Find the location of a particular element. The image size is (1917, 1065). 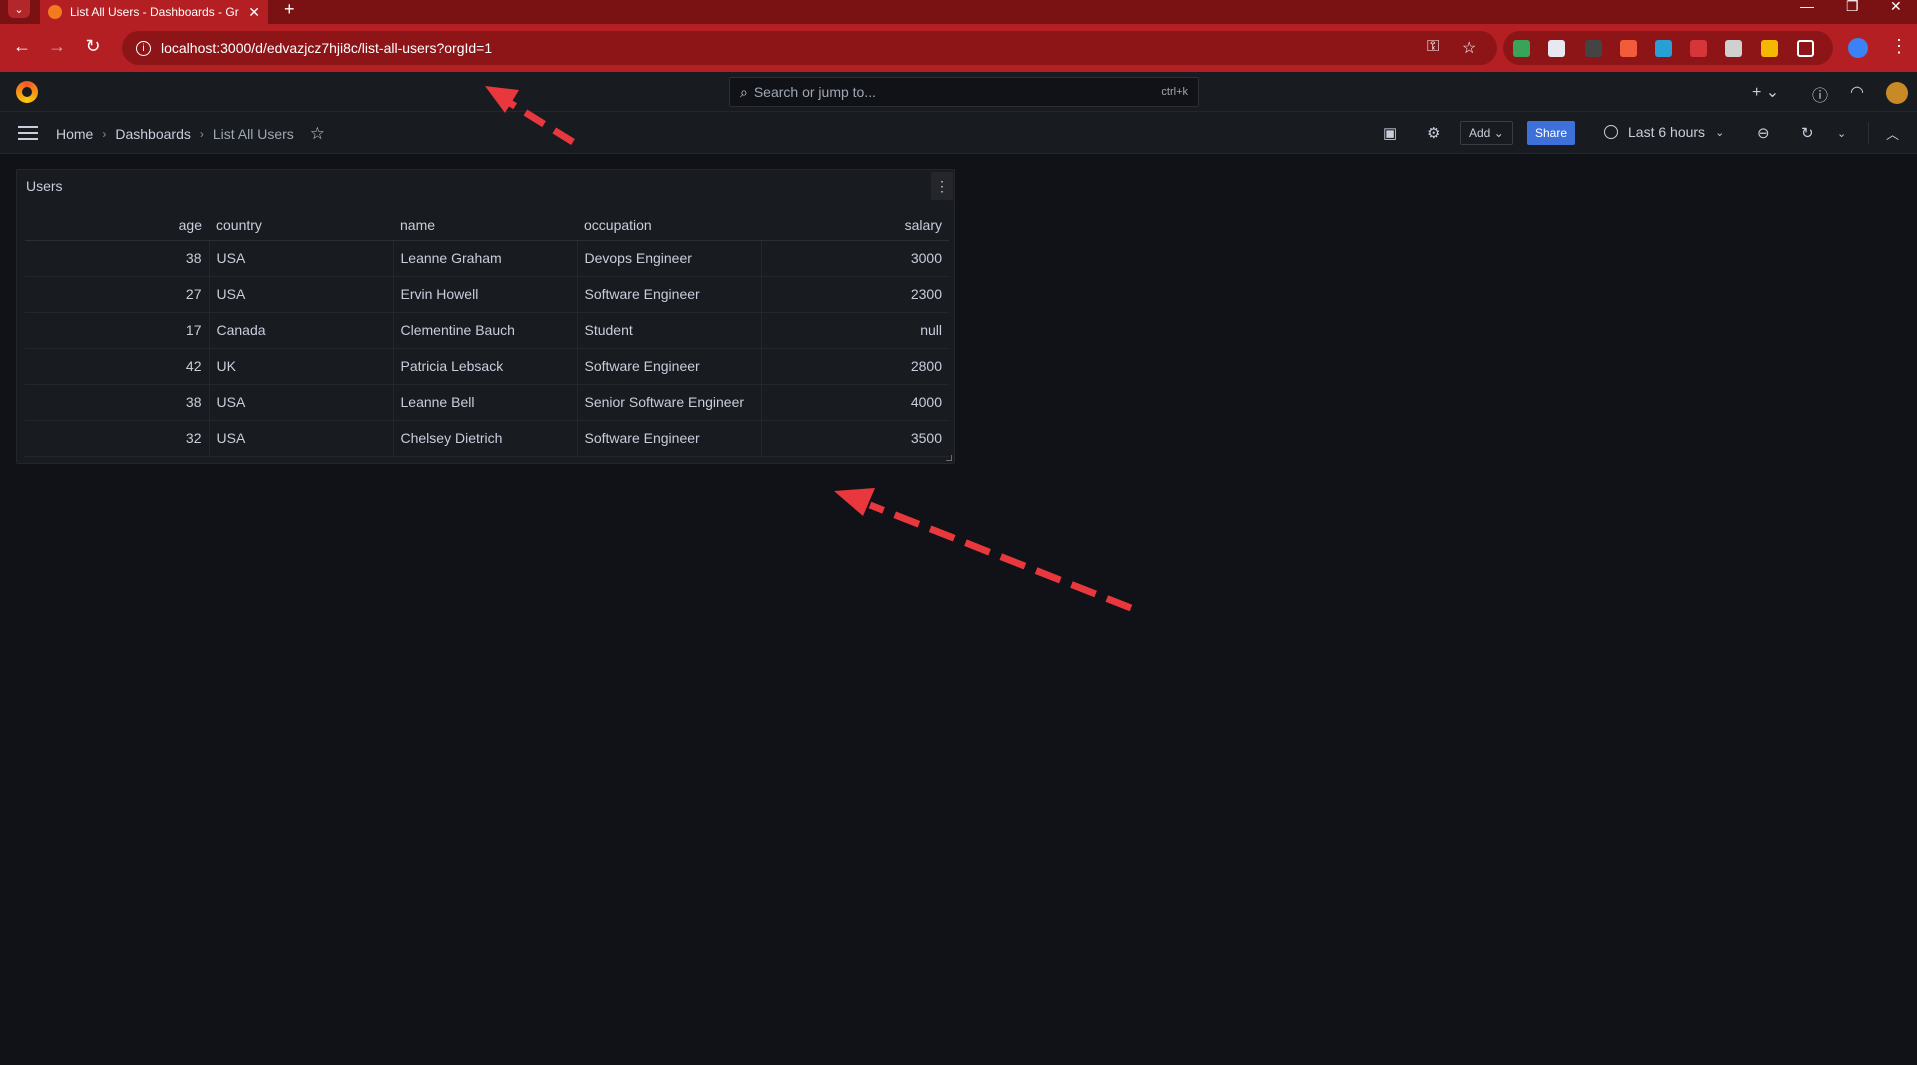

browser-menu-icon: ⋮ is located at coordinates (1899, 46).